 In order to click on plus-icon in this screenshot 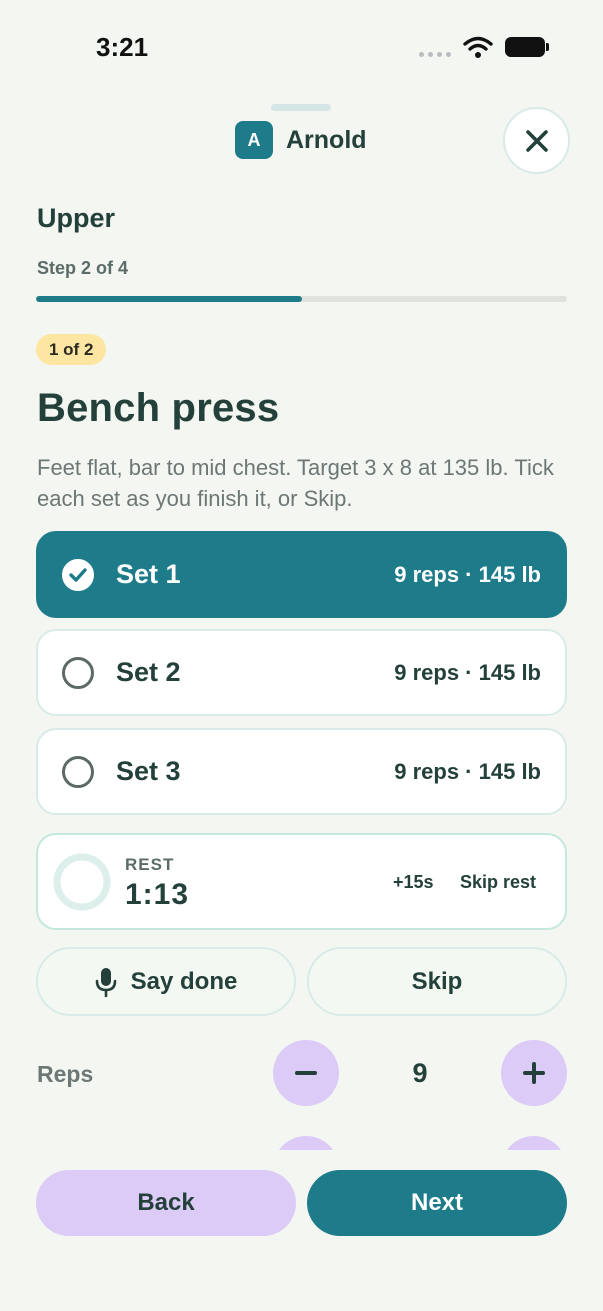, I will do `click(534, 1073)`.